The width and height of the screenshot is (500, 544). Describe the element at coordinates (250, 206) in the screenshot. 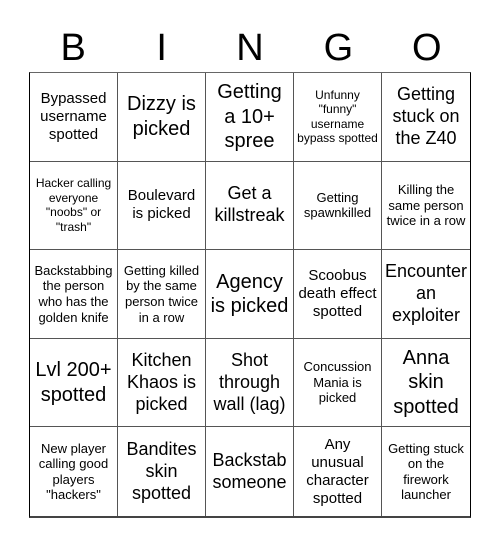

I see `bingo-cell: Get a killstreak` at that location.